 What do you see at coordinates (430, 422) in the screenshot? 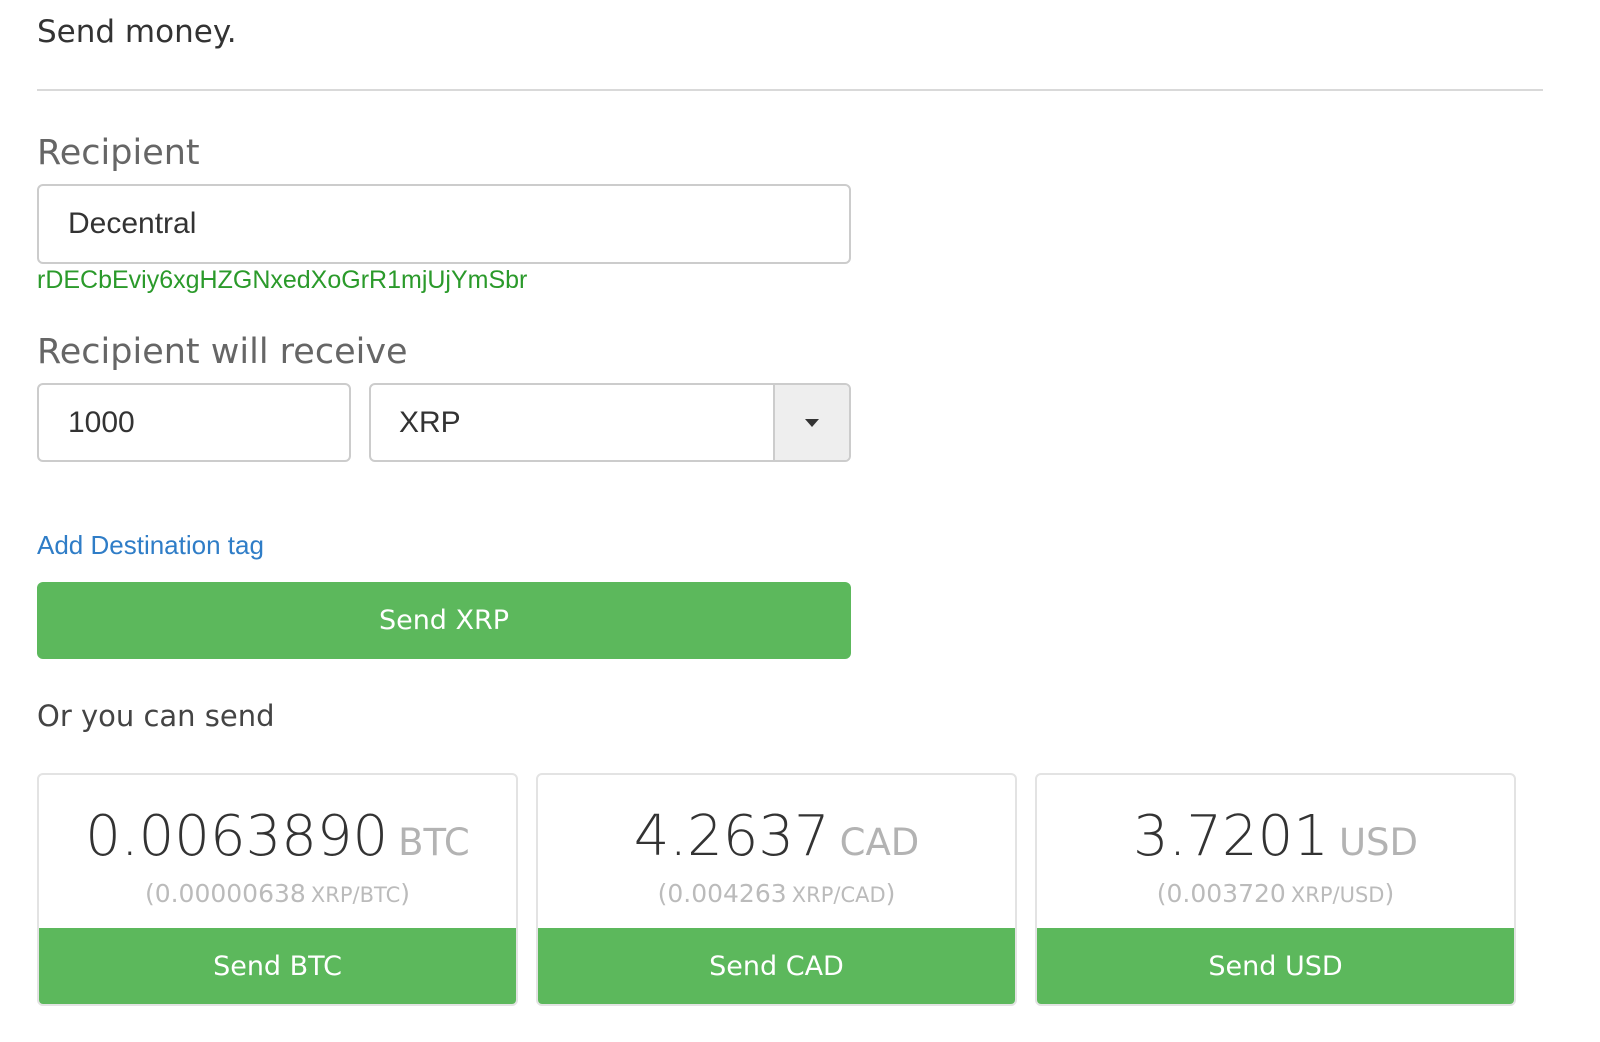
I see `currency-select-value: XRP` at bounding box center [430, 422].